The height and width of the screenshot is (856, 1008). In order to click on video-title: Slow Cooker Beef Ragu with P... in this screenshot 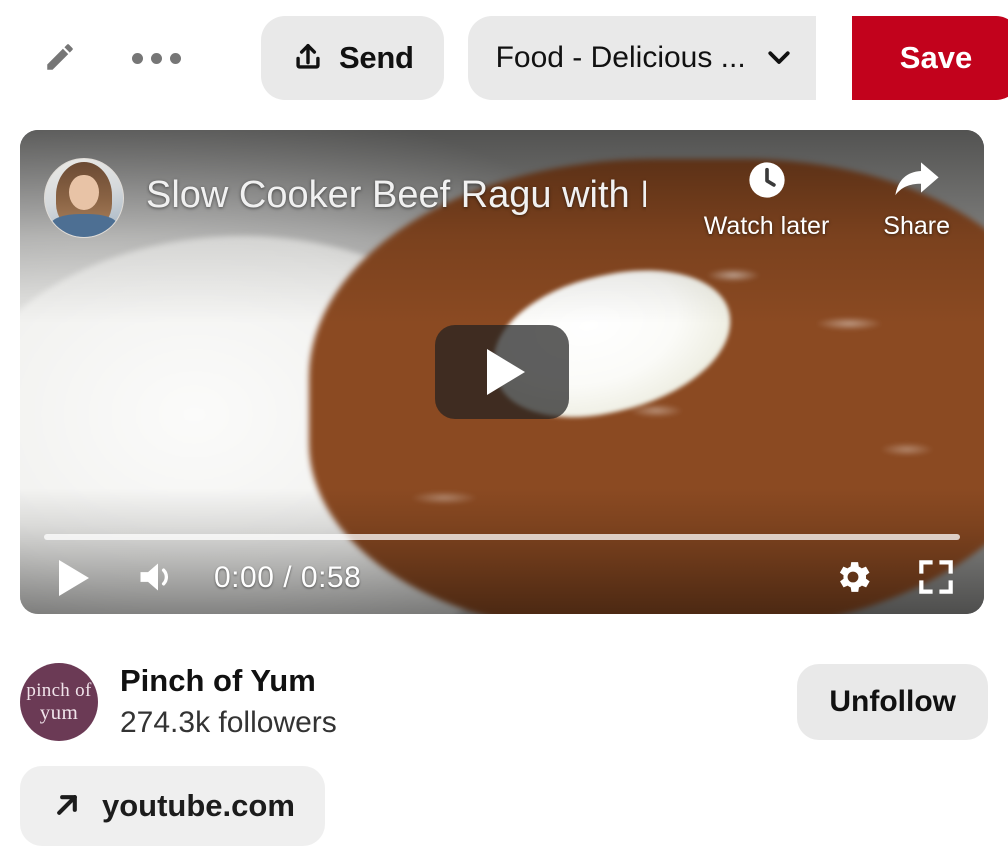, I will do `click(396, 189)`.